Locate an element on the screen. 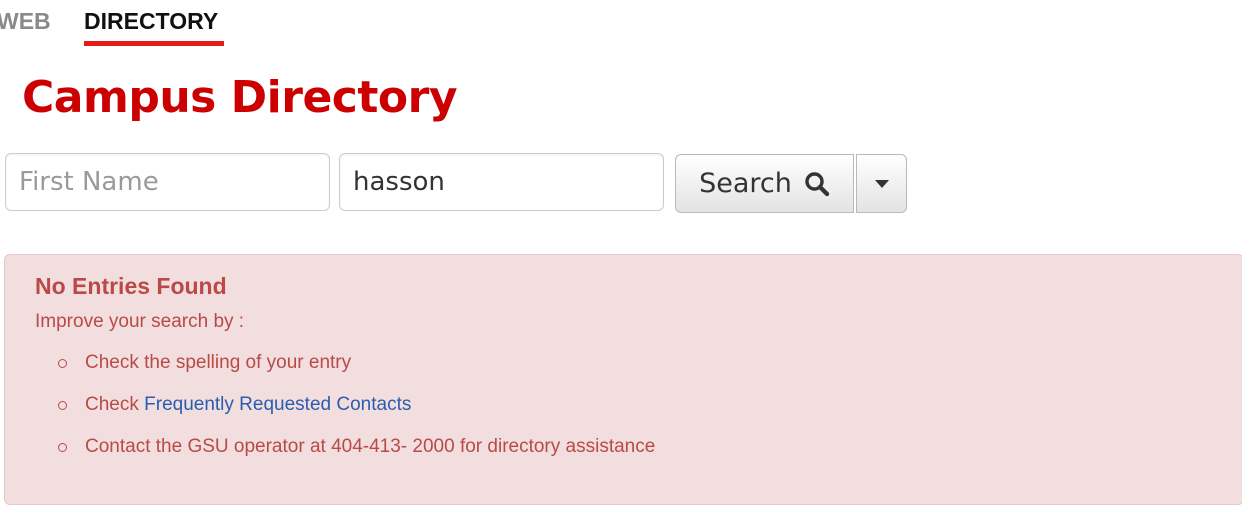 This screenshot has height=512, width=1242. suggestion-text: Check the spelling of your entry is located at coordinates (218, 362).